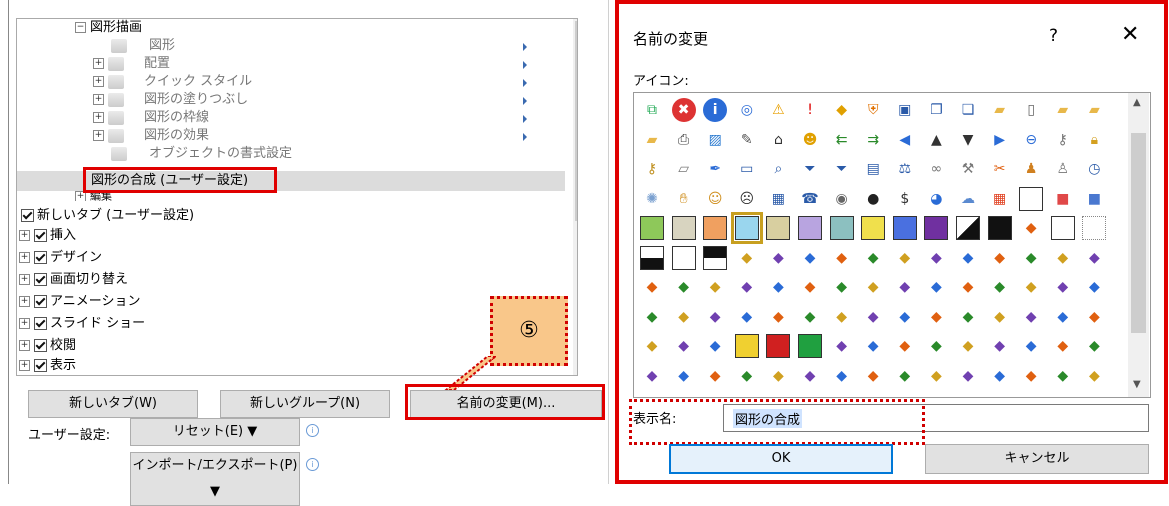 This screenshot has height=506, width=1169. What do you see at coordinates (684, 317) in the screenshot?
I see `paintbrush-icon: ◆` at bounding box center [684, 317].